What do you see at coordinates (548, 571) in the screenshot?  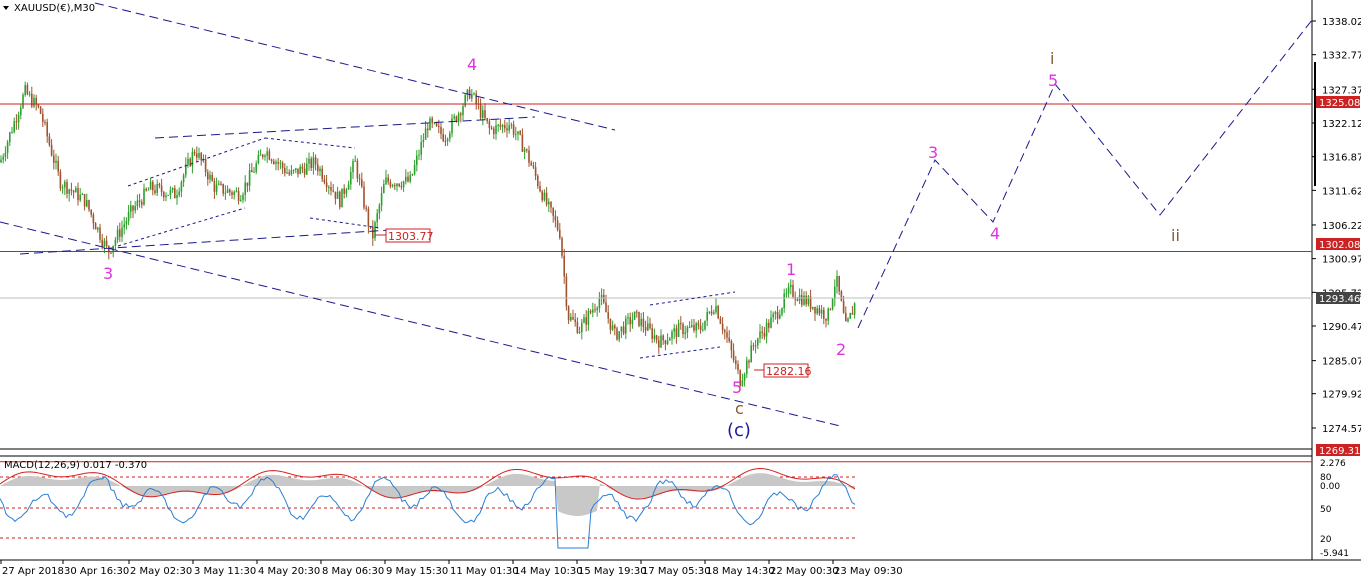 I see `time-tick-label: 14 May 10:30` at bounding box center [548, 571].